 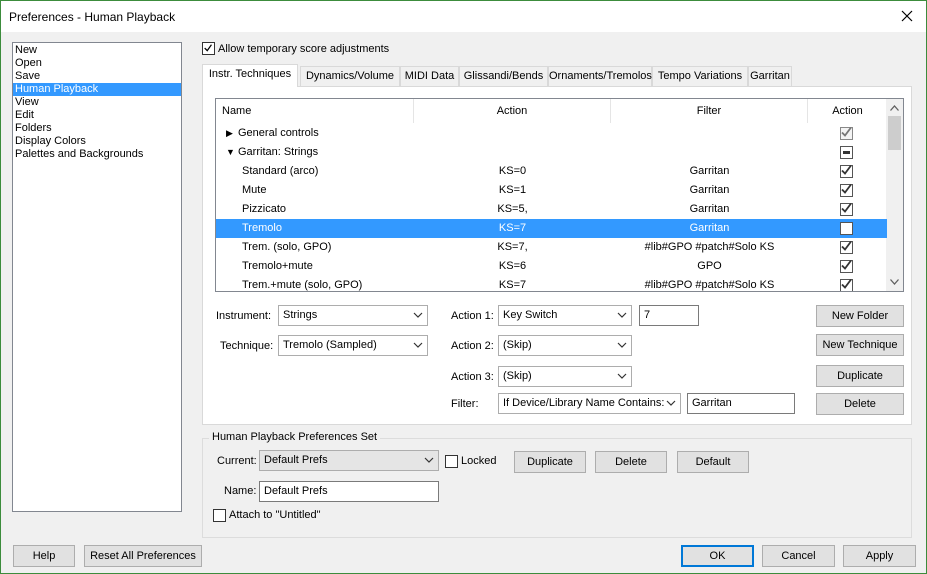 What do you see at coordinates (517, 345) in the screenshot?
I see `action2-value: (Skip)` at bounding box center [517, 345].